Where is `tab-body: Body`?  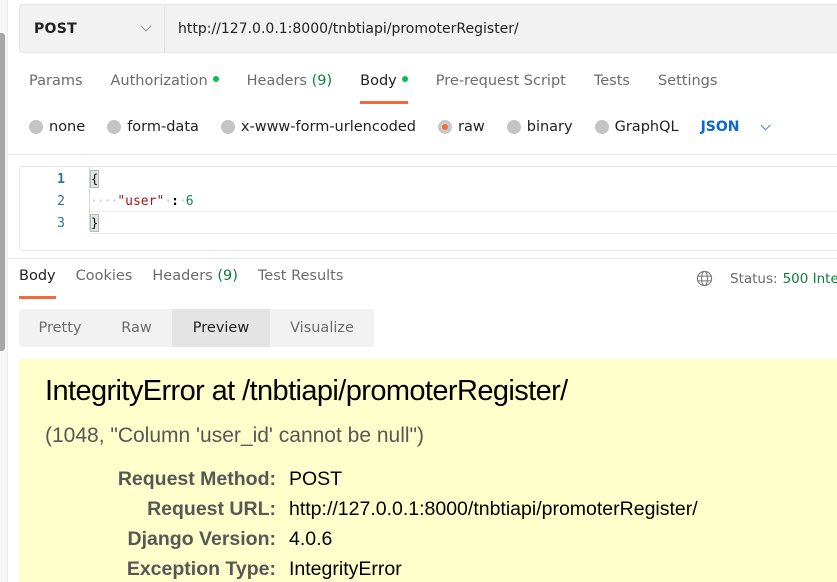
tab-body: Body is located at coordinates (384, 88).